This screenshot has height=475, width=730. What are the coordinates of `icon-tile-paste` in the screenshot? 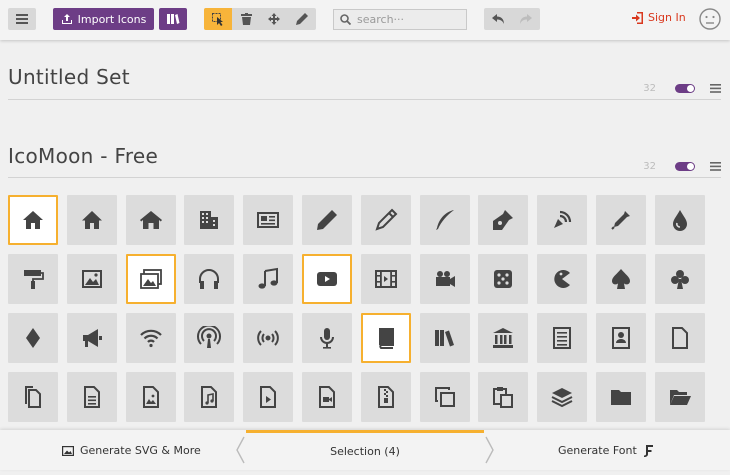 It's located at (503, 397).